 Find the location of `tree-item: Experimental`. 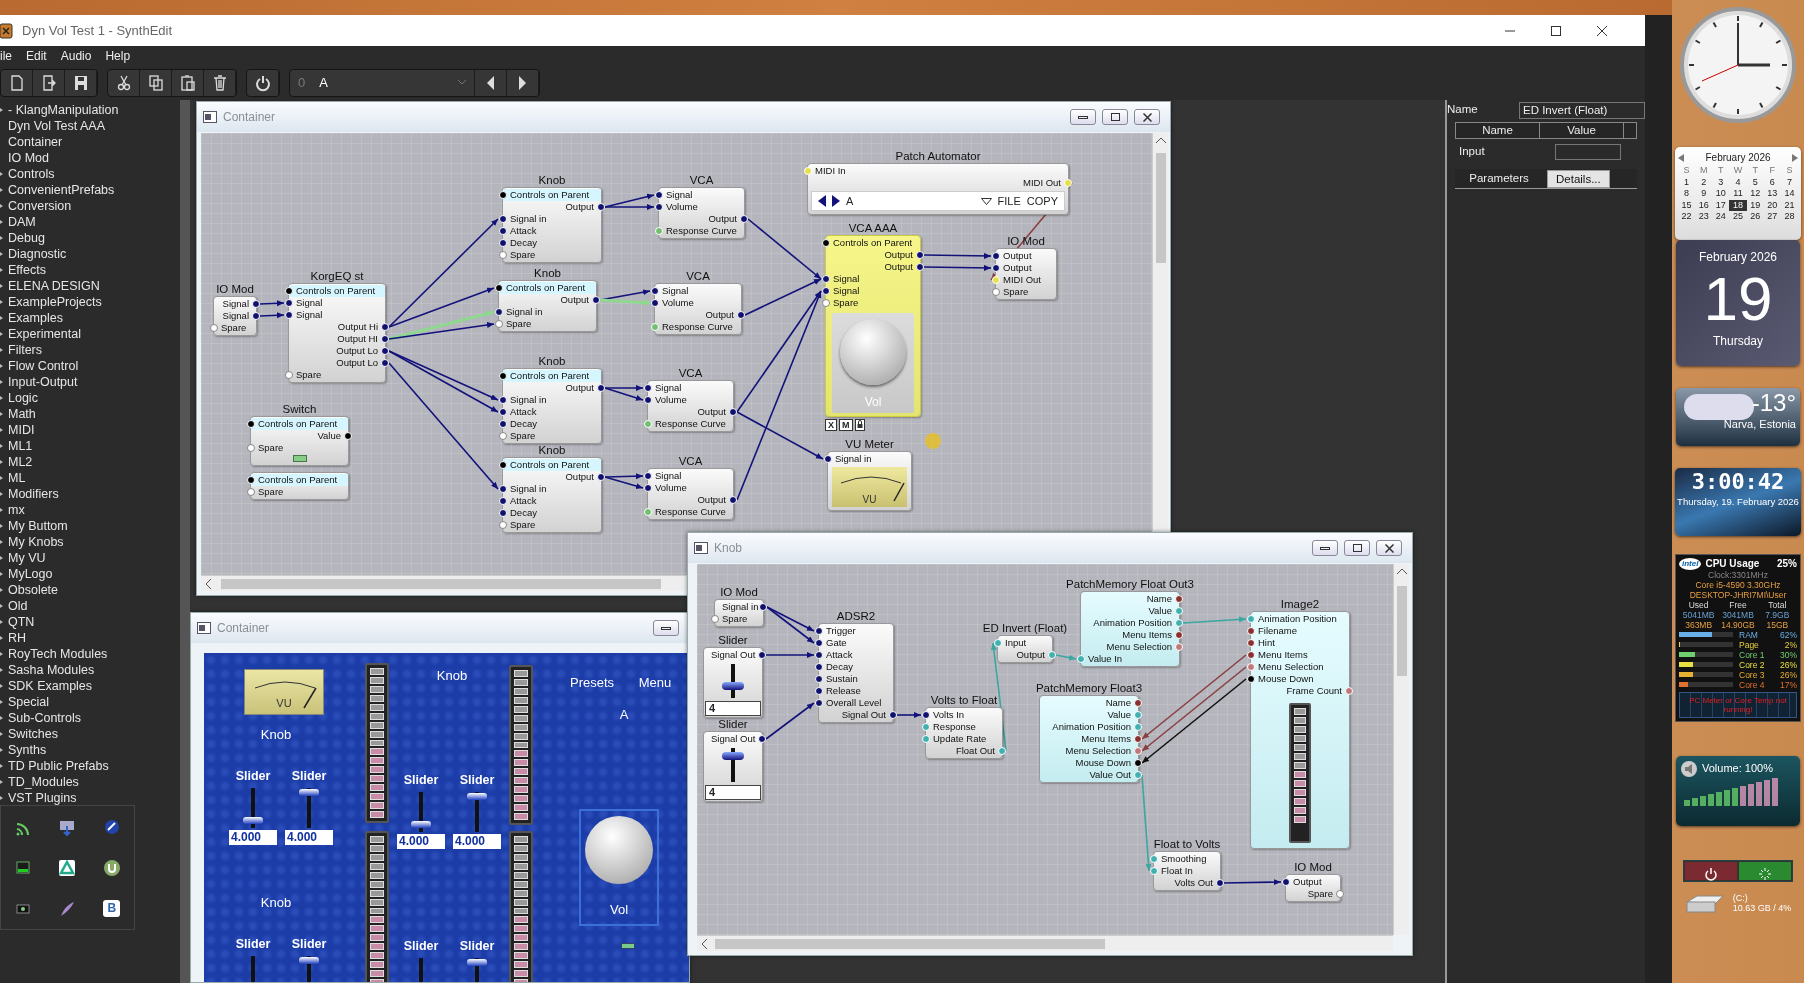

tree-item: Experimental is located at coordinates (44, 334).